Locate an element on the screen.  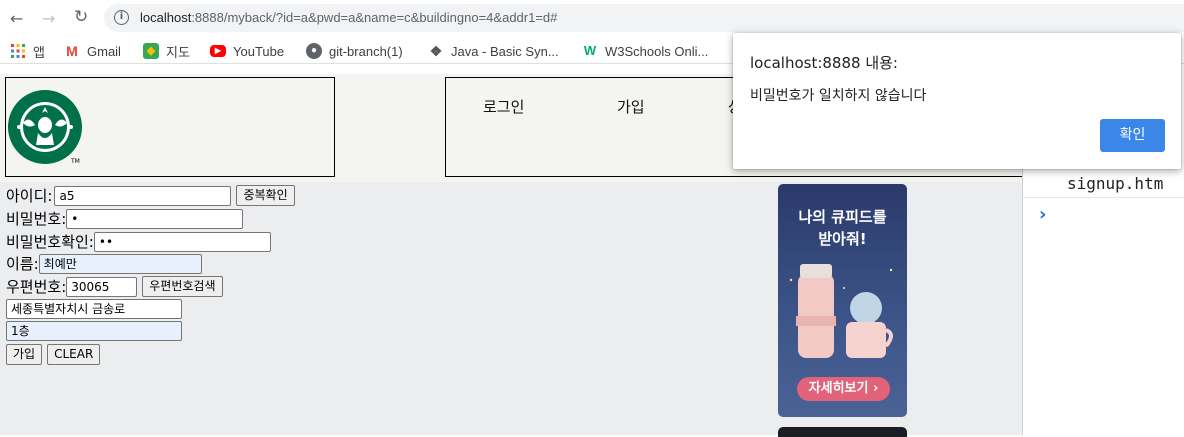
menu-signup: 가입 is located at coordinates (631, 106).